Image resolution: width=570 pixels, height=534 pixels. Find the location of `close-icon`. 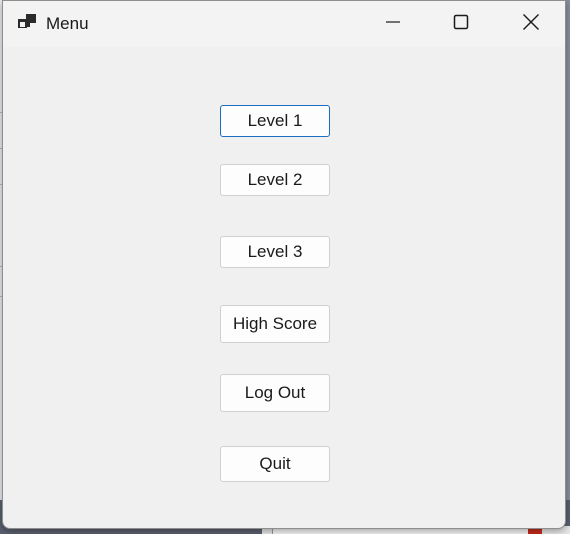

close-icon is located at coordinates (531, 24).